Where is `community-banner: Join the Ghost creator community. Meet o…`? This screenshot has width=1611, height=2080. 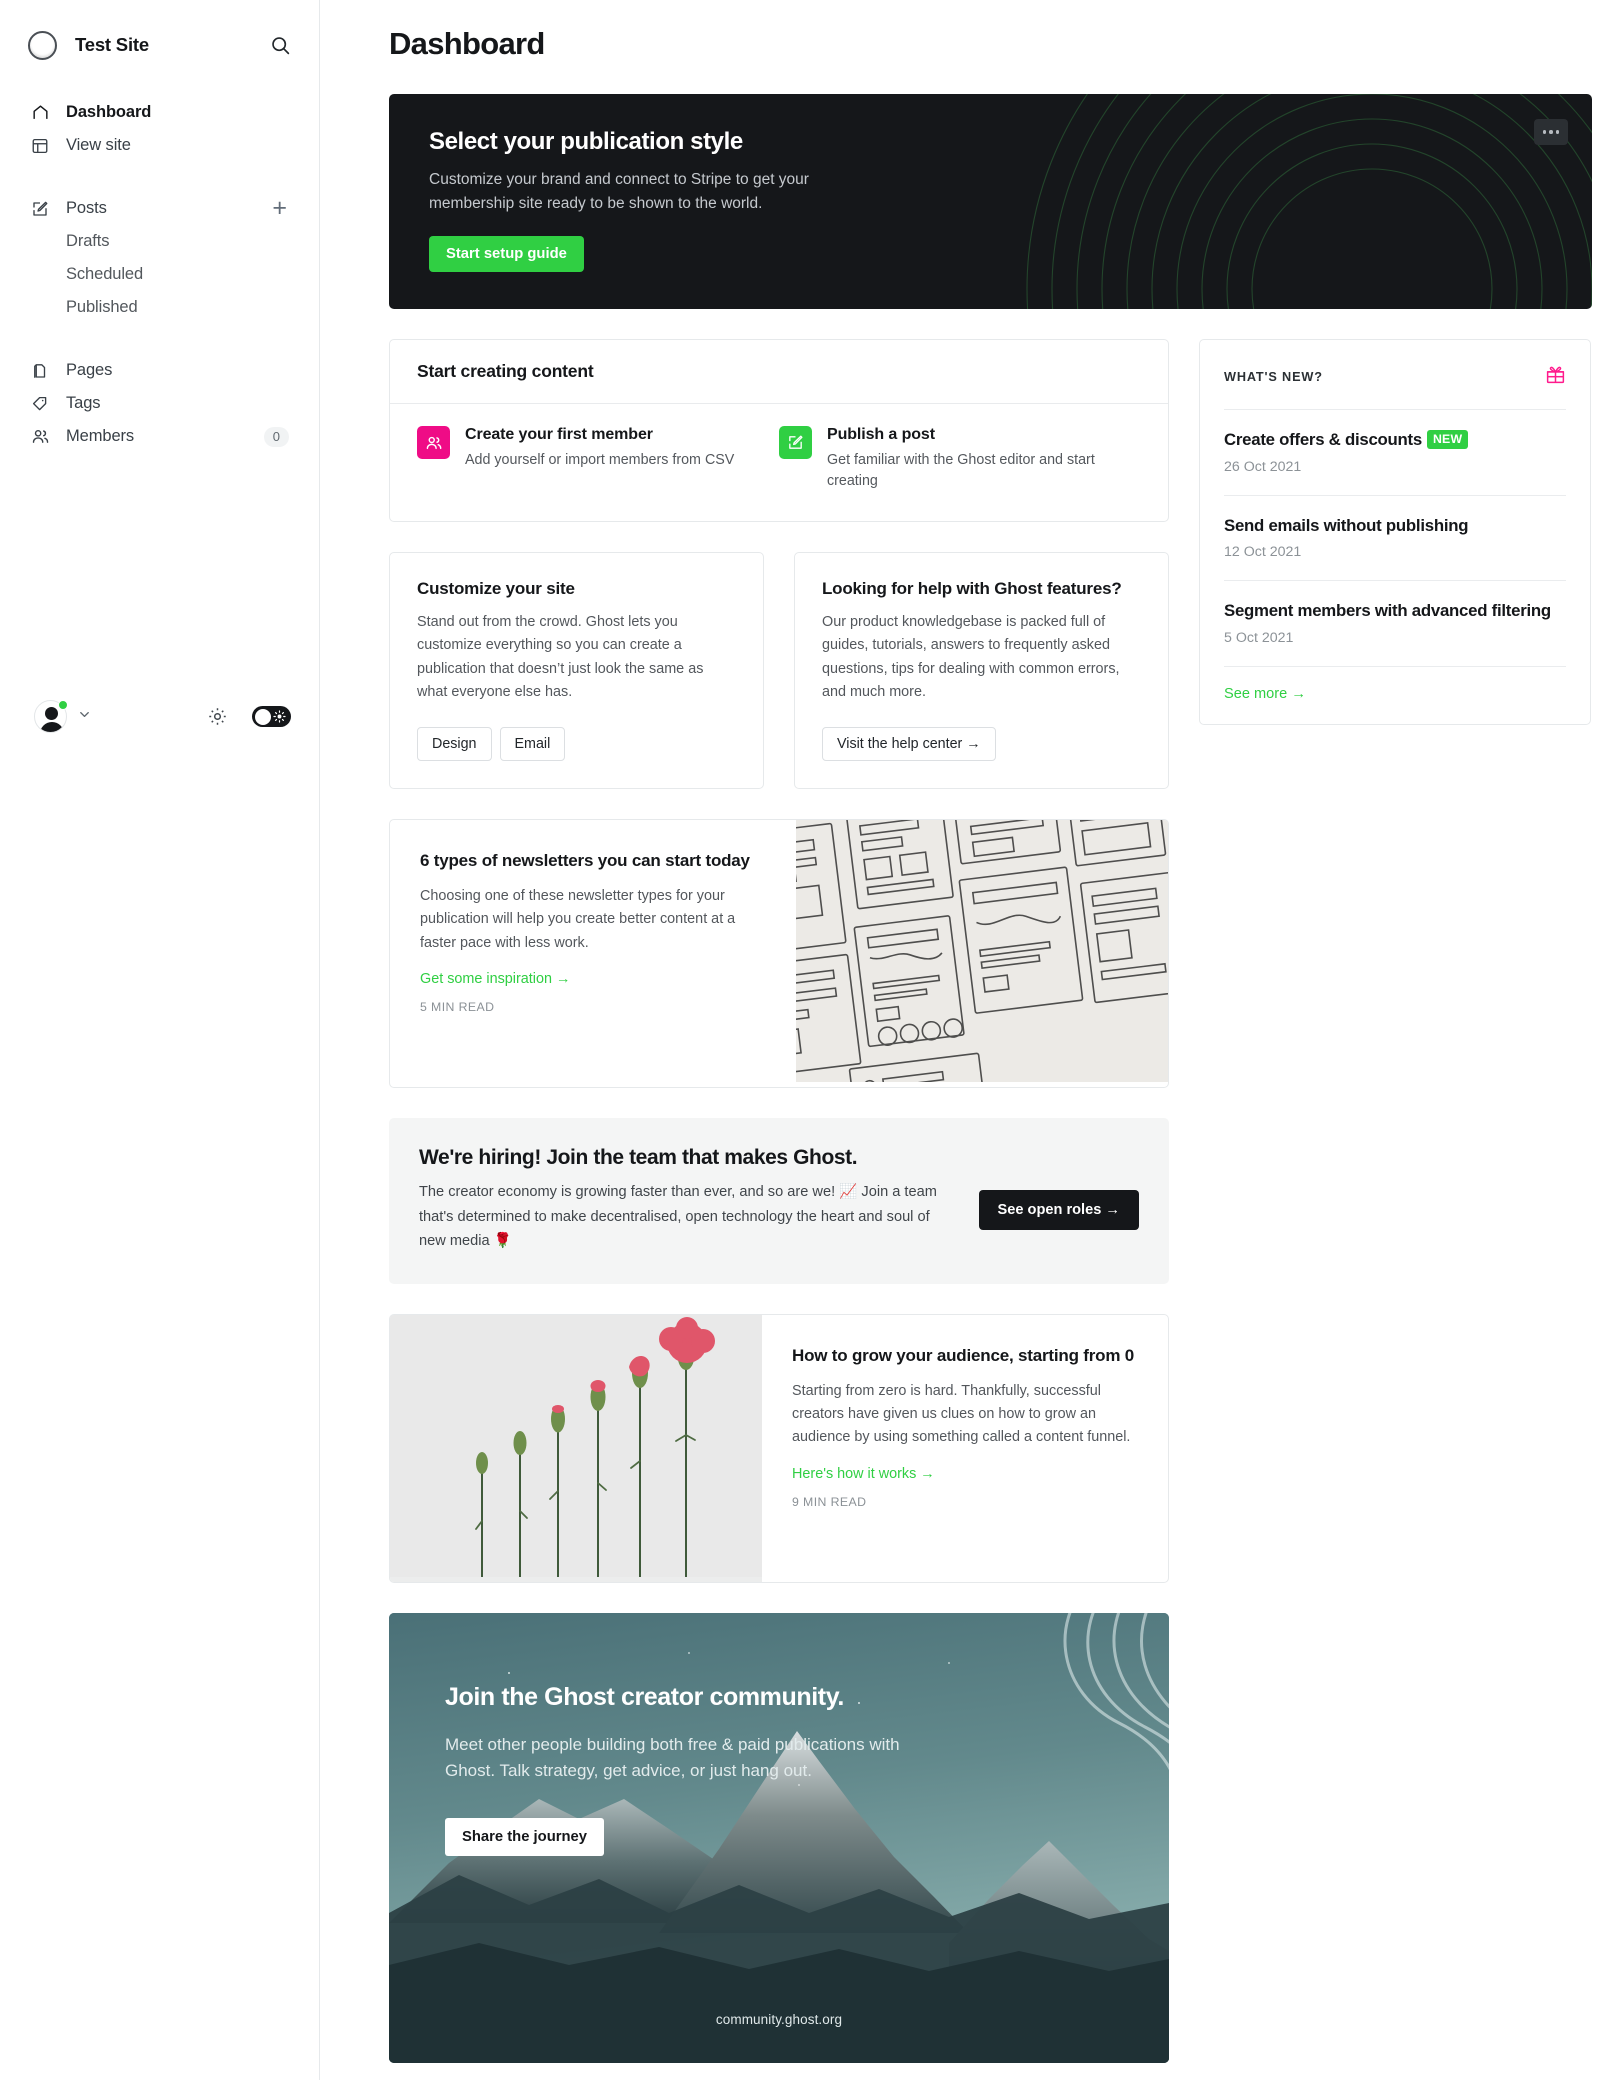
community-banner: Join the Ghost creator community. Meet o… is located at coordinates (779, 1837).